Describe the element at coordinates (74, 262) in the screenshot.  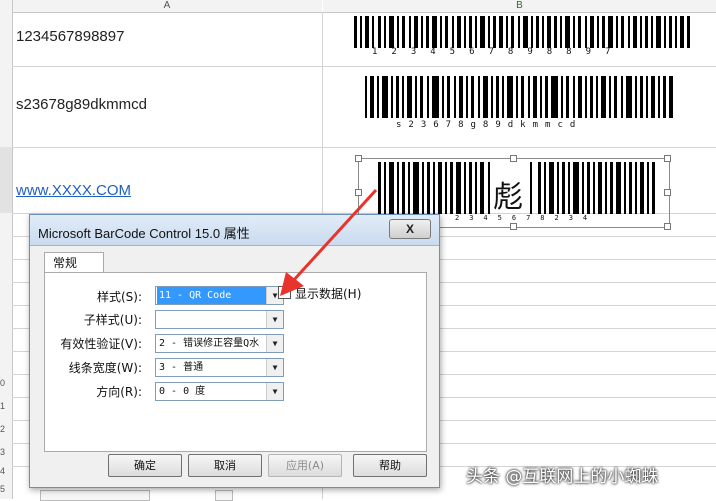
I see `tab-general: 常规` at that location.